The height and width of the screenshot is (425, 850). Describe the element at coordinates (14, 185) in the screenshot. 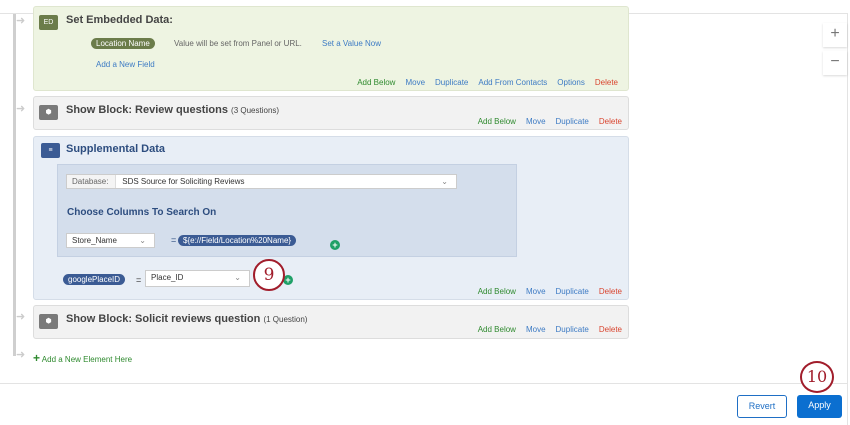

I see `flow-line` at that location.